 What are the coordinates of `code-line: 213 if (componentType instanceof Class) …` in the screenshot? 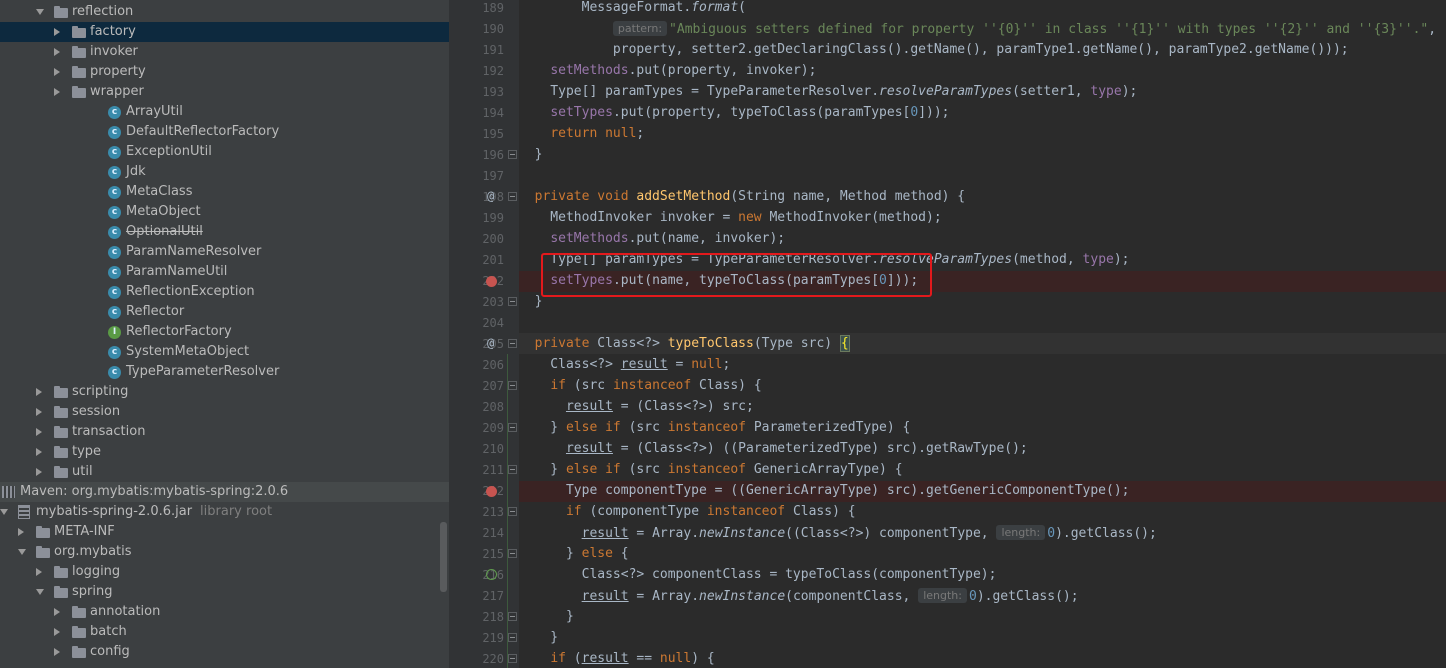 It's located at (947, 512).